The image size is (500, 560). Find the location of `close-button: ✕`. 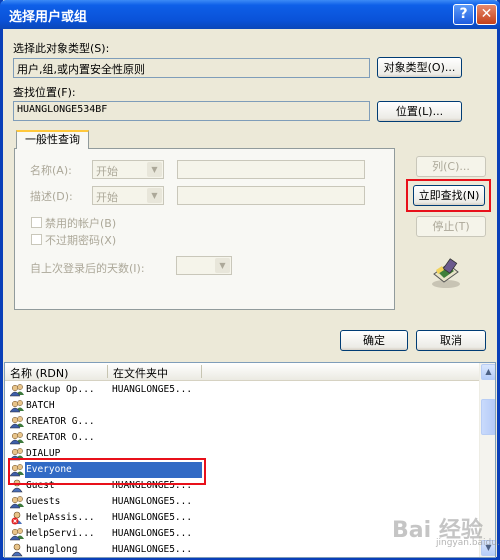

close-button: ✕ is located at coordinates (486, 14).